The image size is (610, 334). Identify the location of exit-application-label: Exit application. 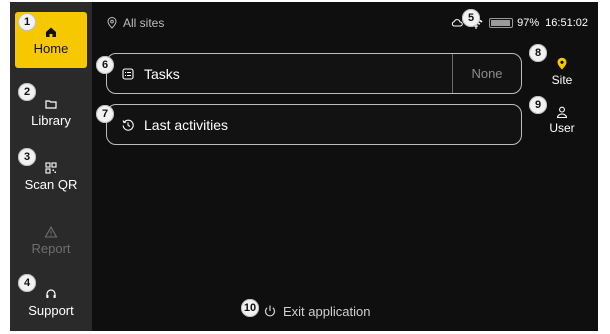
(327, 311).